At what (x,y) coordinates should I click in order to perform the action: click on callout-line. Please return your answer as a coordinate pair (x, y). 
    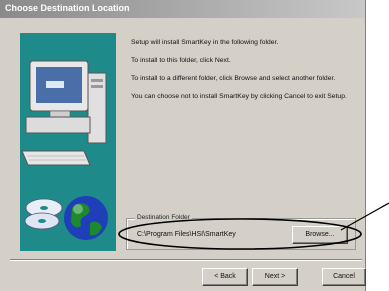
    Looking at the image, I should click on (364, 216).